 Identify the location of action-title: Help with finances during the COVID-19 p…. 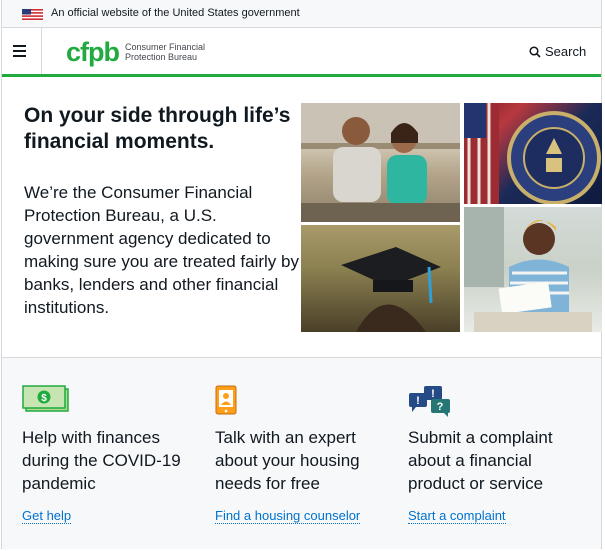
(101, 460).